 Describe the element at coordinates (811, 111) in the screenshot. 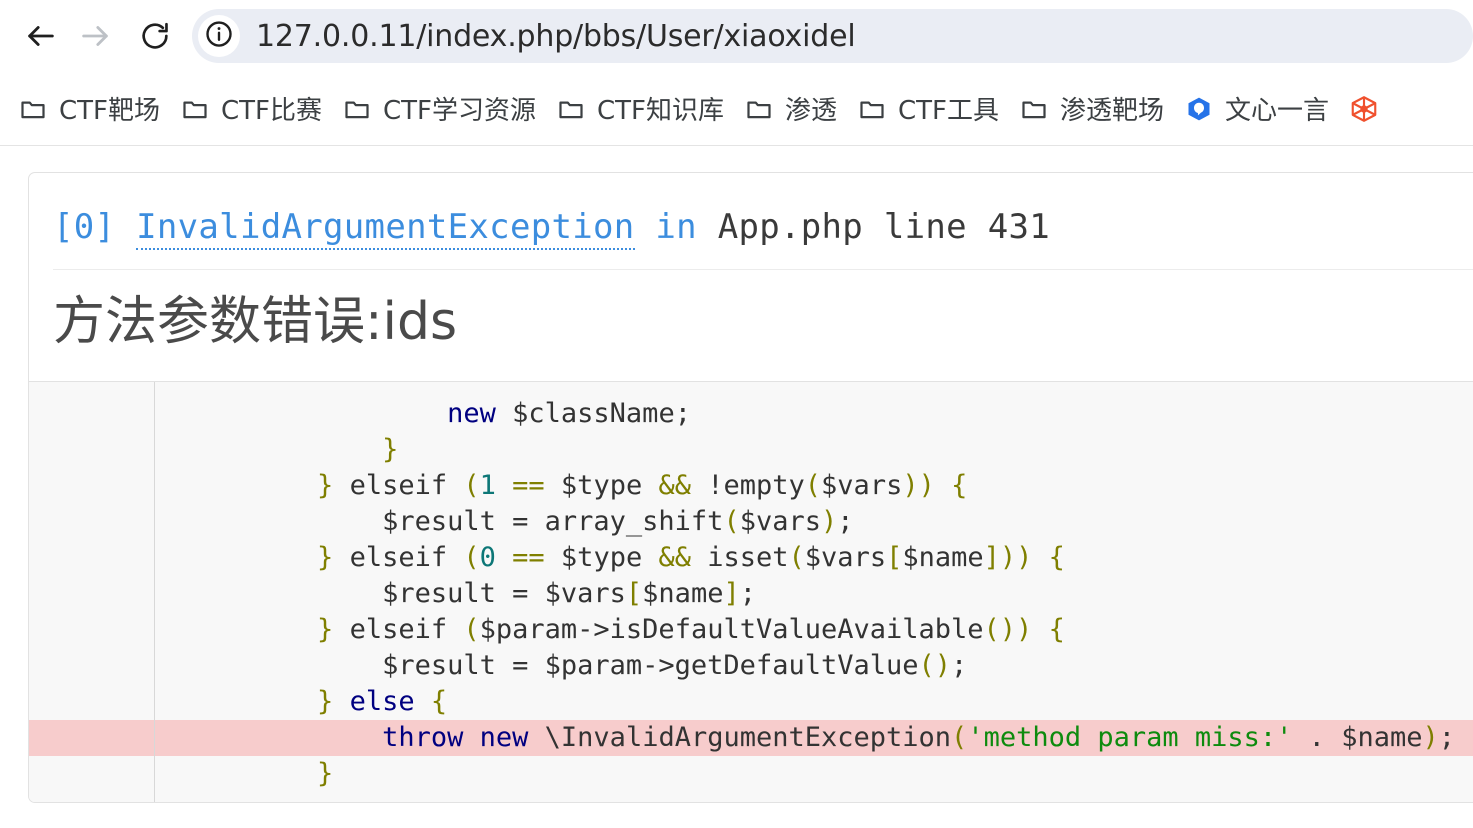

I see `bookmark-label: 渗透` at that location.